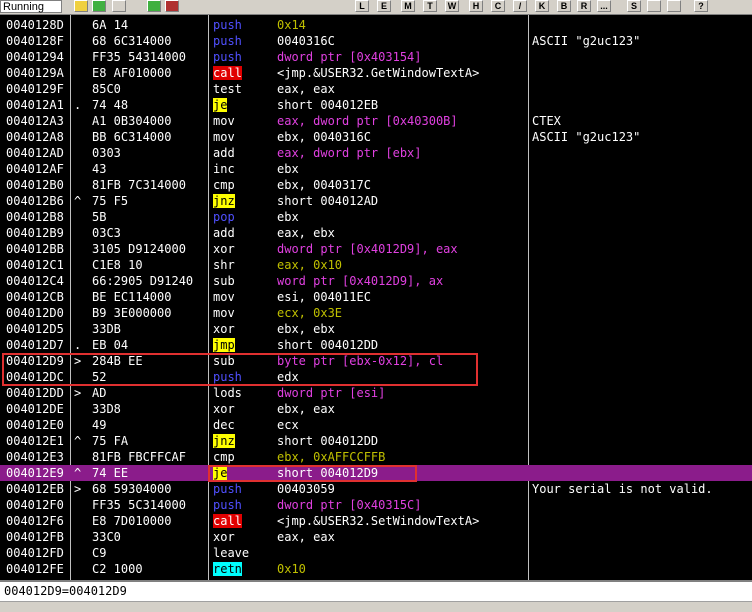 Image resolution: width=752 pixels, height=612 pixels. I want to click on instruction-row: 004012D7. EB 04 jmp short 004012DD, so click(376, 345).